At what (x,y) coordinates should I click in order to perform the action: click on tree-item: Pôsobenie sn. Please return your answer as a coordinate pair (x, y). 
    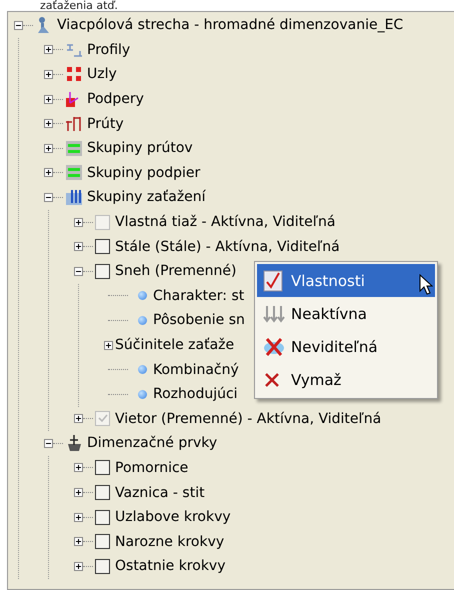
    Looking at the image, I should click on (199, 320).